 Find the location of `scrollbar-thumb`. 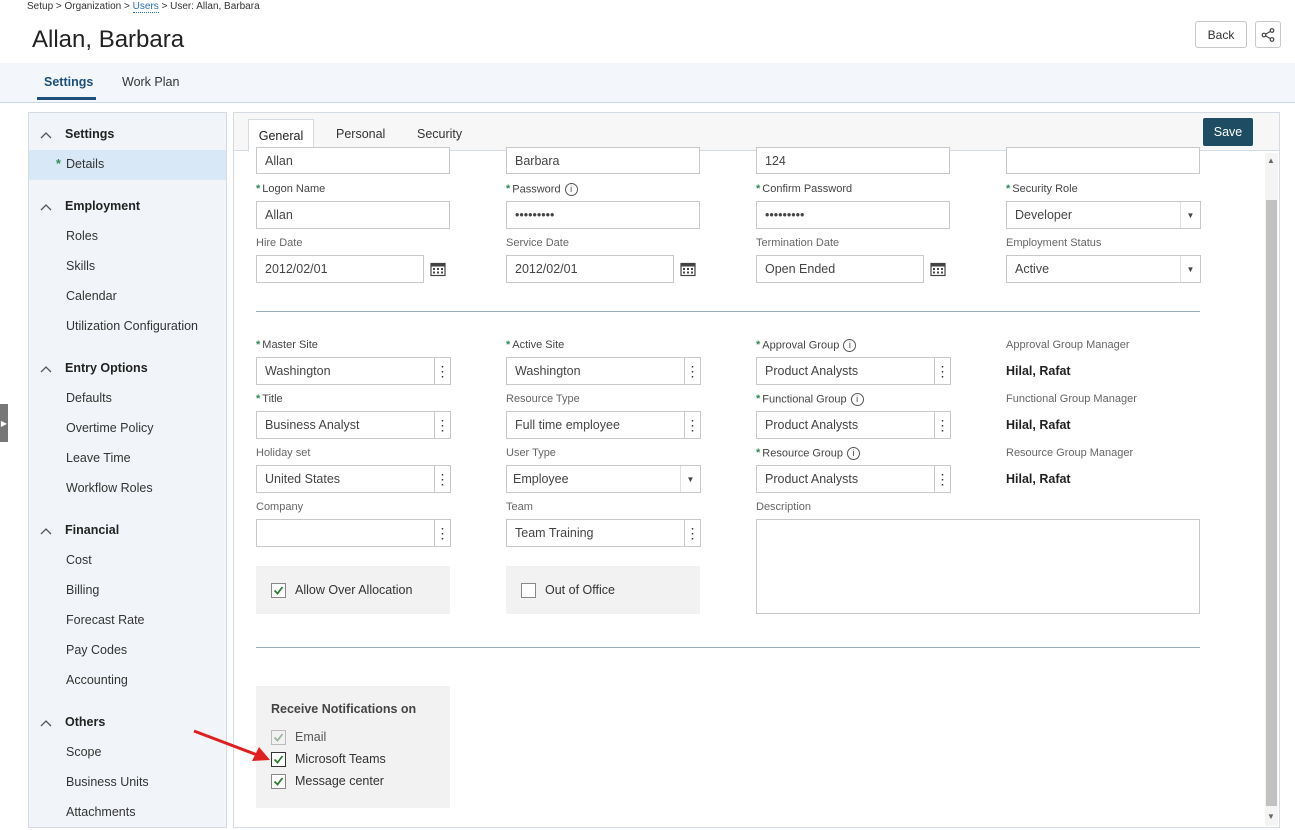

scrollbar-thumb is located at coordinates (1271, 503).